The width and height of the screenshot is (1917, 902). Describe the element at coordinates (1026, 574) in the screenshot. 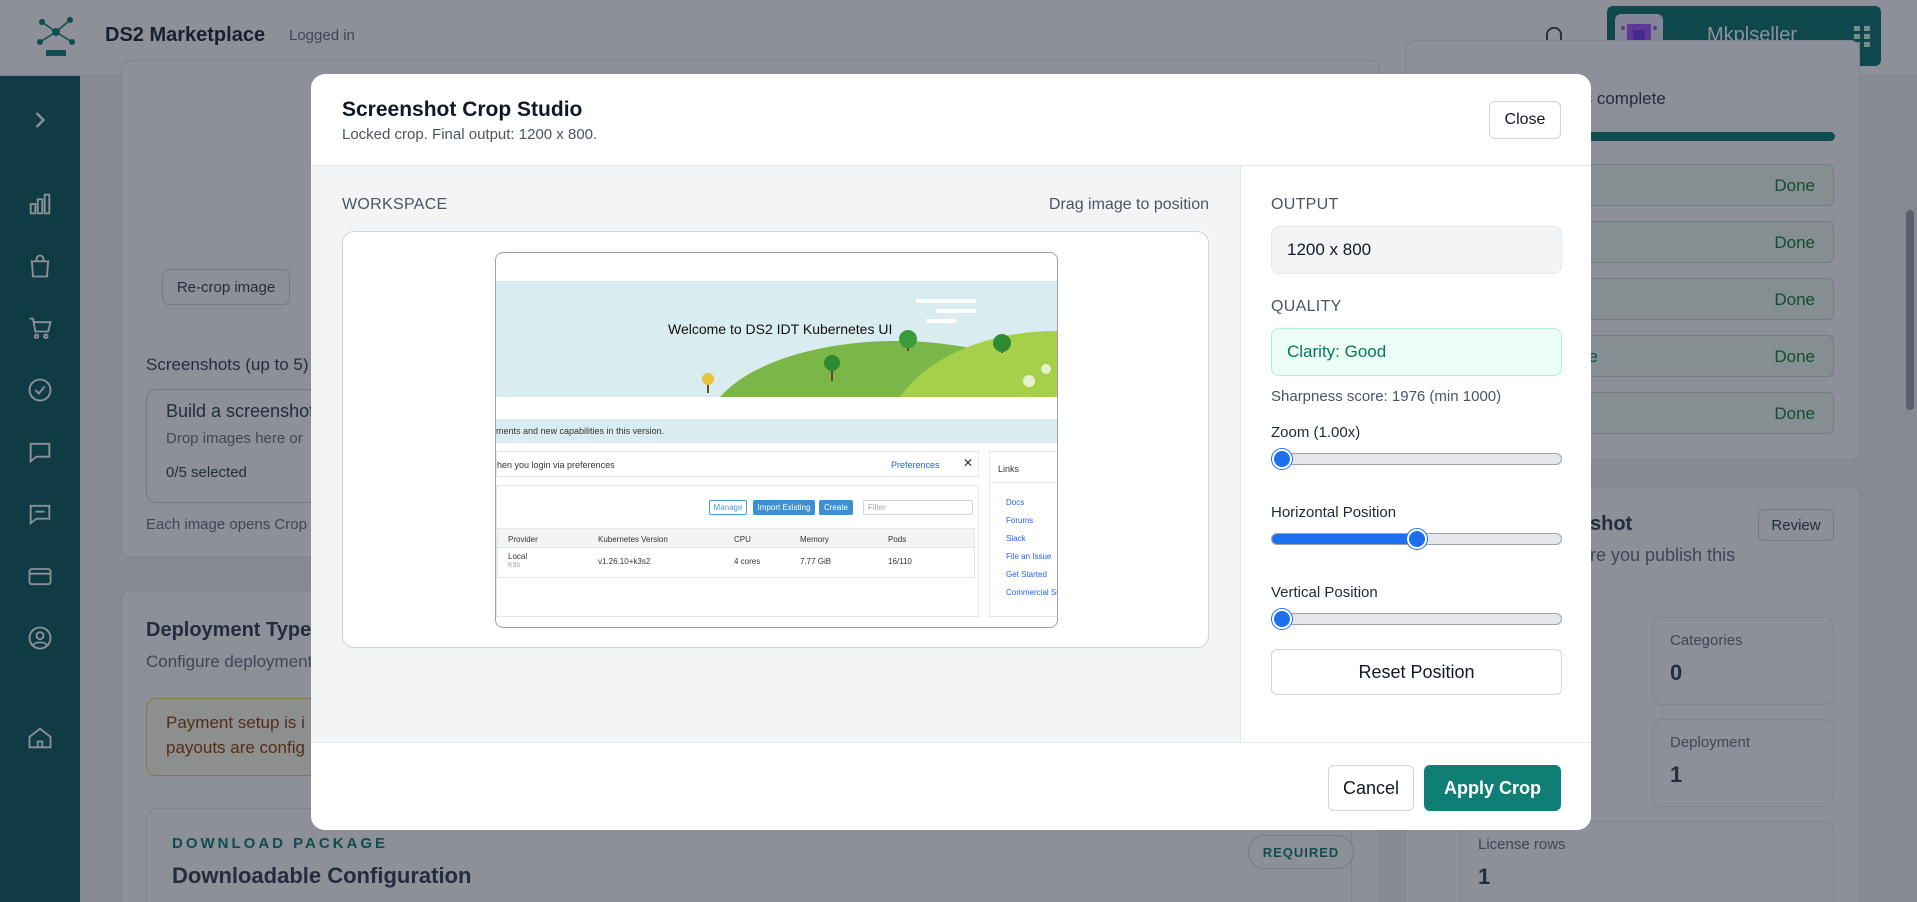

I see `preview-link: Get Started` at that location.